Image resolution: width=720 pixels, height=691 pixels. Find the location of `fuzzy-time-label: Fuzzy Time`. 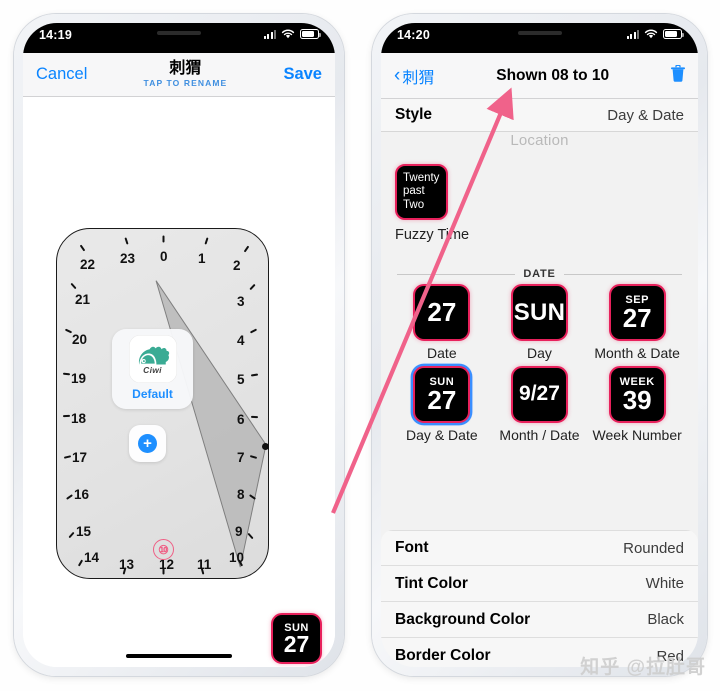

fuzzy-time-label: Fuzzy Time is located at coordinates (432, 235).